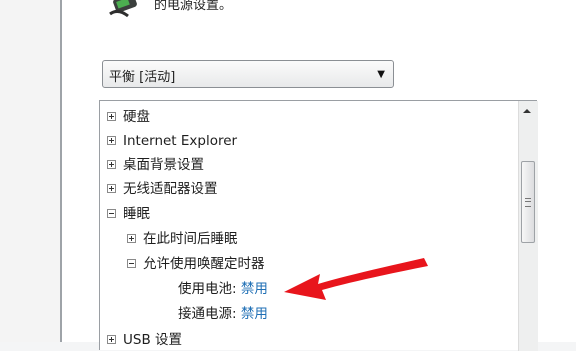  I want to click on tree-item-label: USB 设置, so click(153, 340).